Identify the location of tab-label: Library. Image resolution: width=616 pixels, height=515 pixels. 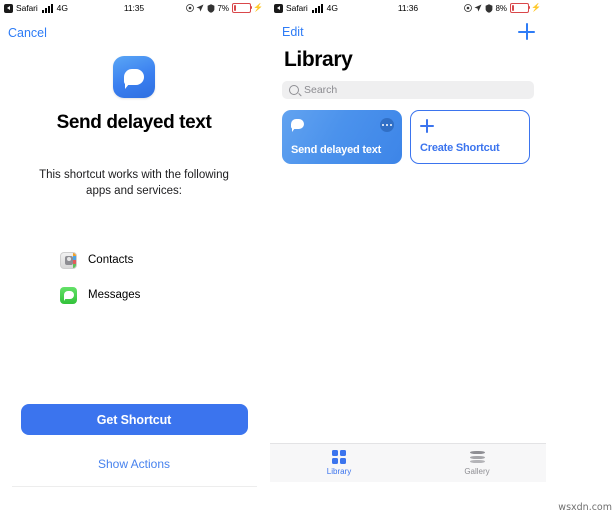
(339, 471).